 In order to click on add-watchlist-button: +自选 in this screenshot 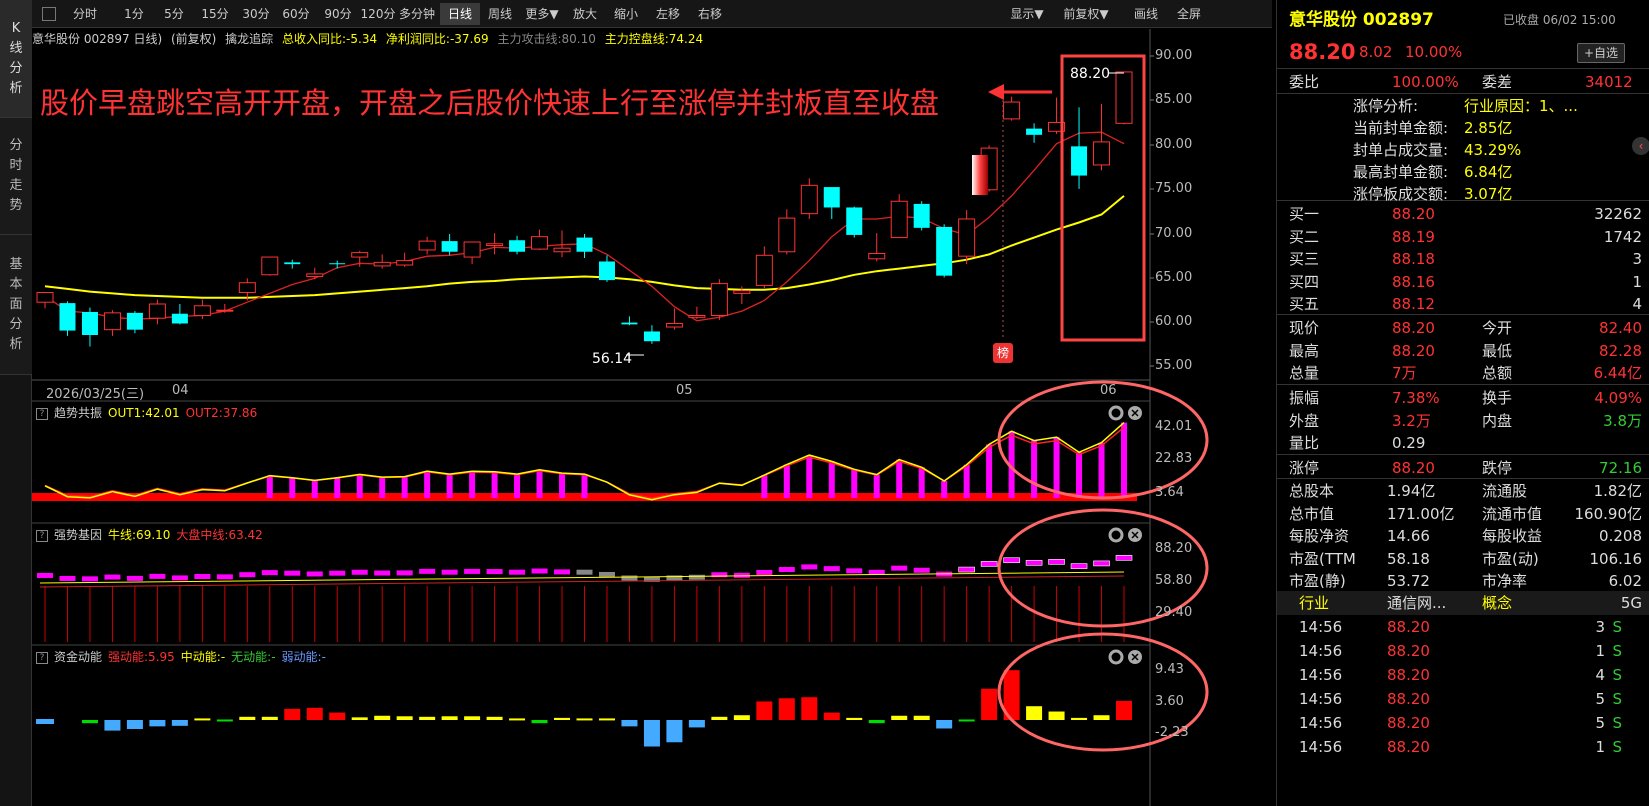, I will do `click(1601, 53)`.